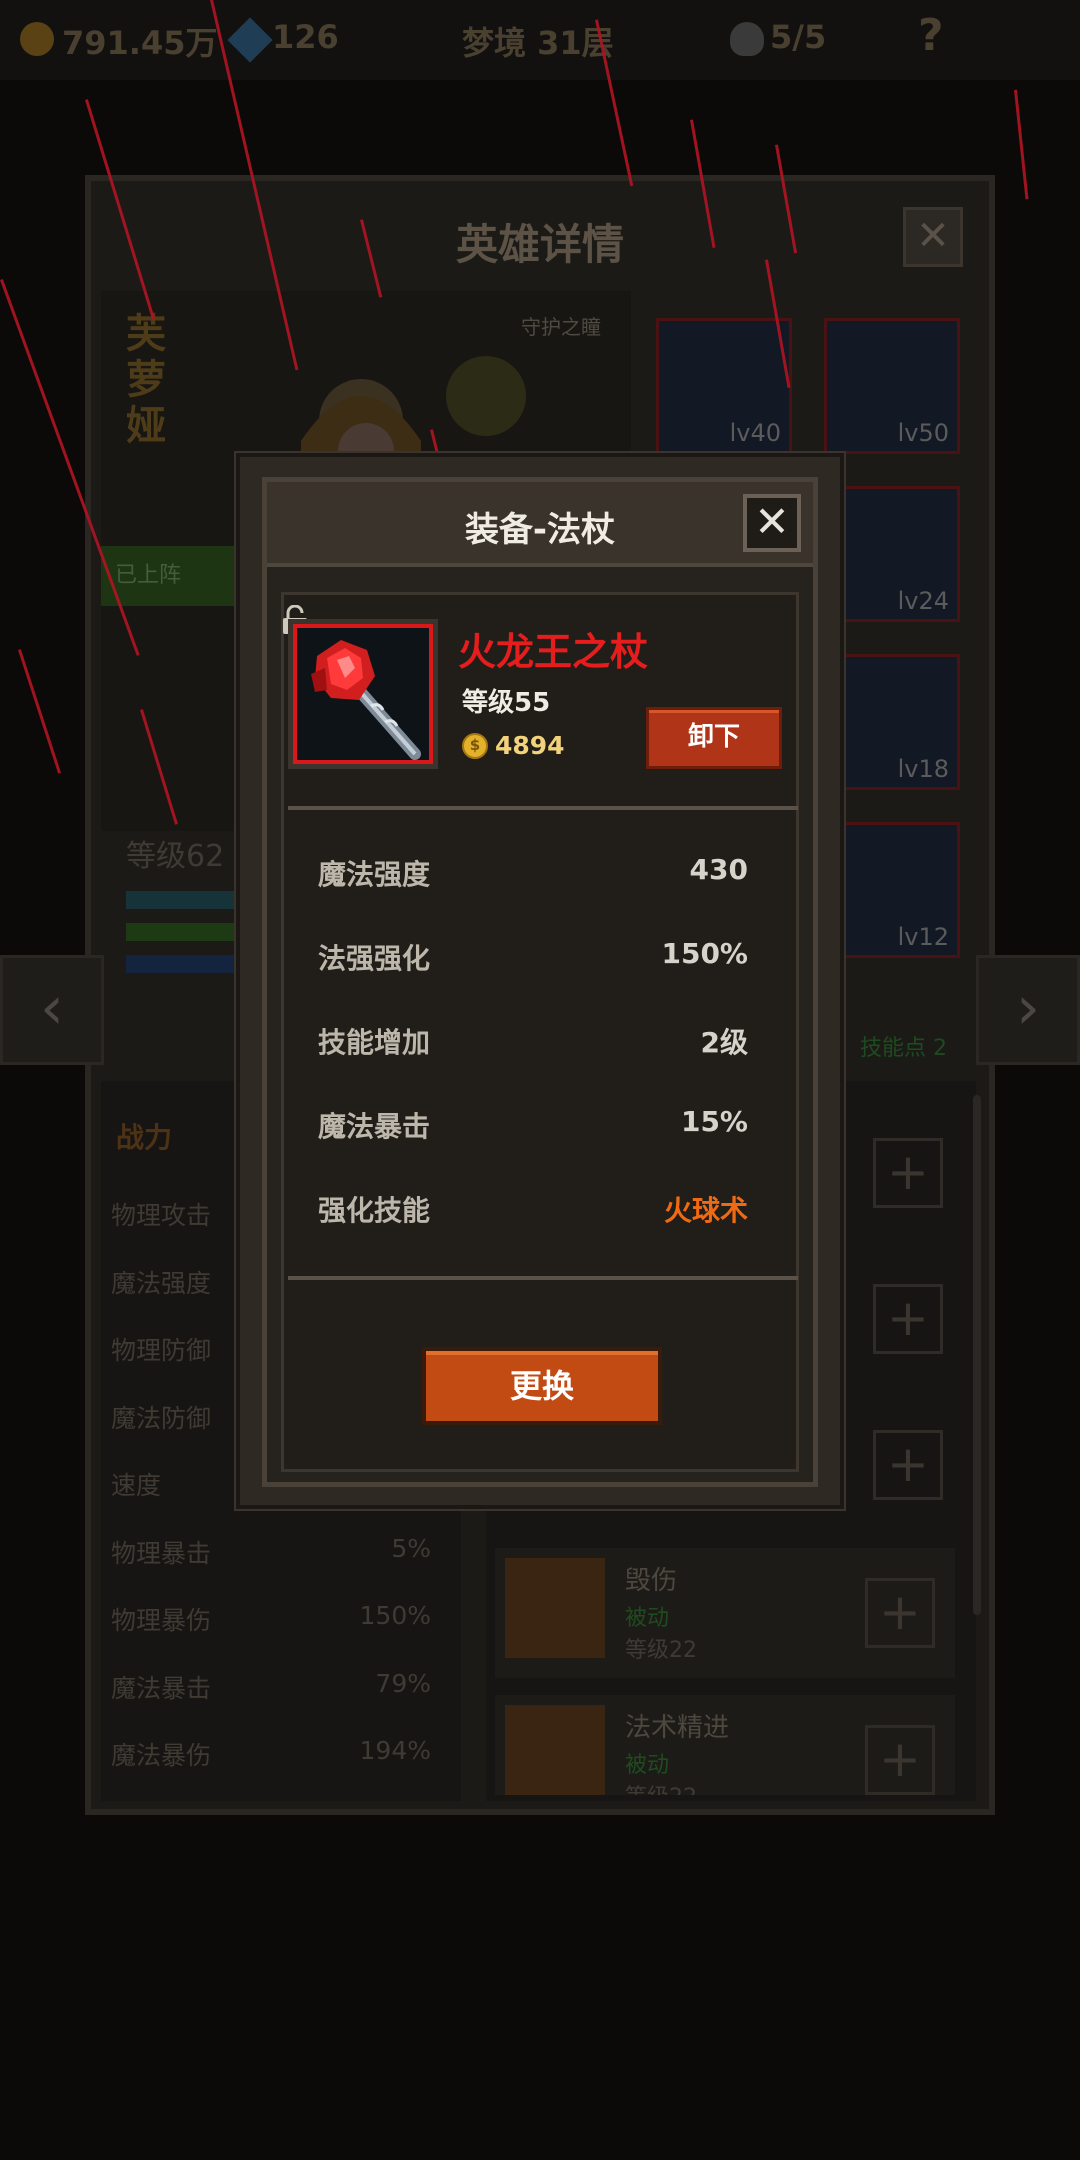 The image size is (1080, 2160). I want to click on attribute-label: 魔法暴击, so click(374, 1126).